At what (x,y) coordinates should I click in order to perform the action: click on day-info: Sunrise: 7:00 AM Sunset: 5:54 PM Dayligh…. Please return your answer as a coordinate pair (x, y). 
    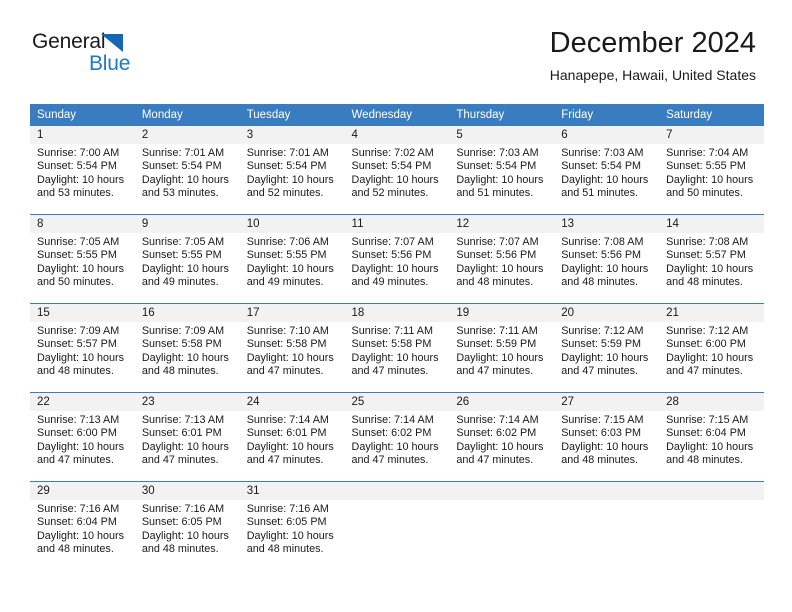
    Looking at the image, I should click on (82, 172).